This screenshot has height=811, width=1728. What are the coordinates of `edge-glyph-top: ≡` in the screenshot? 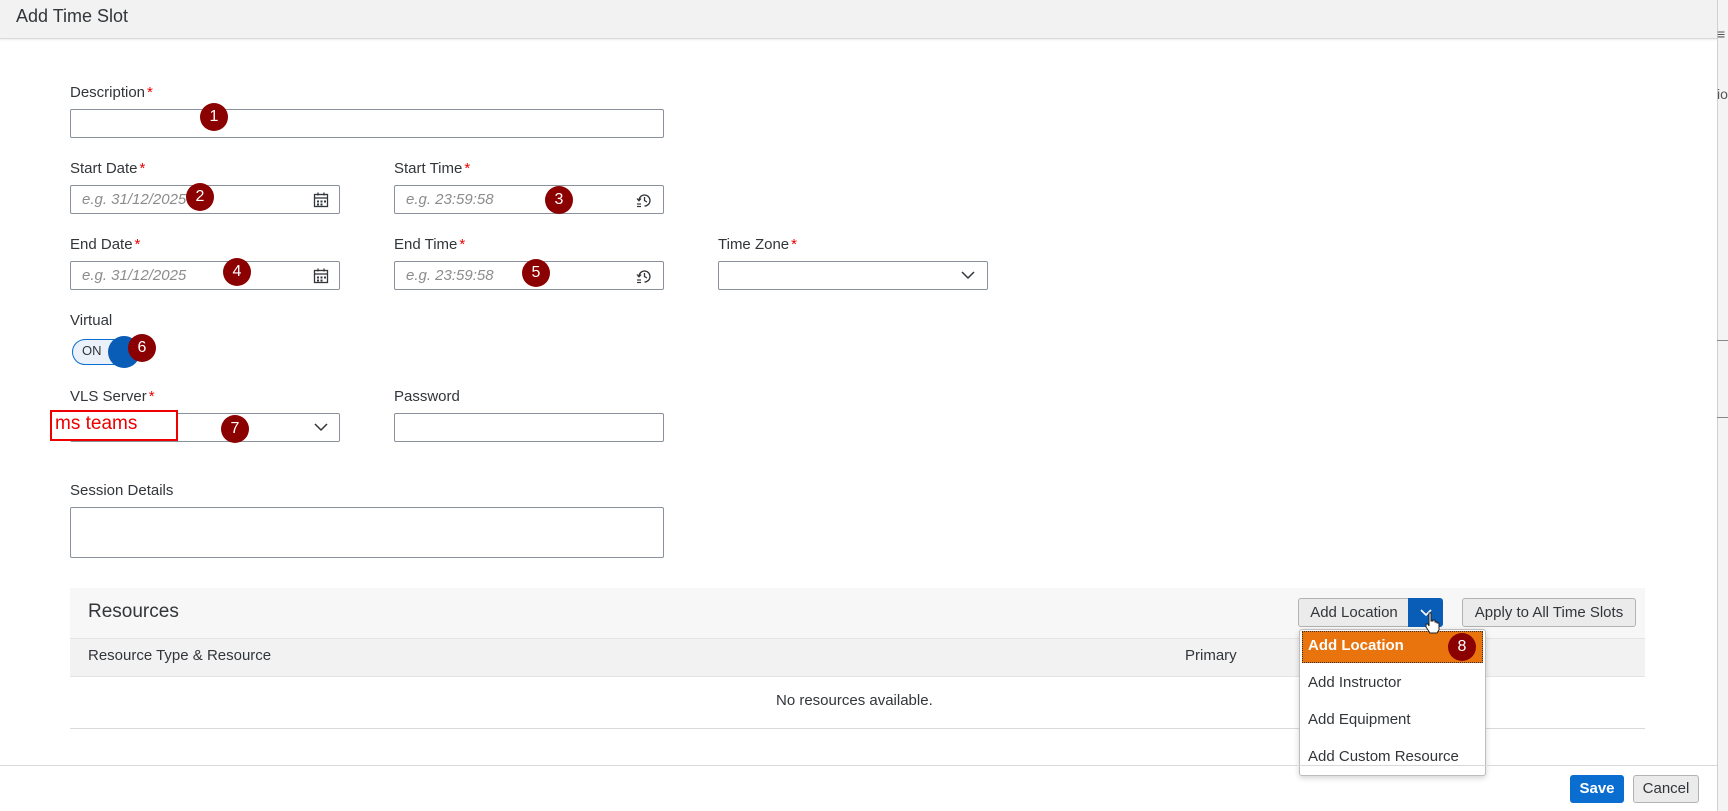 It's located at (1721, 34).